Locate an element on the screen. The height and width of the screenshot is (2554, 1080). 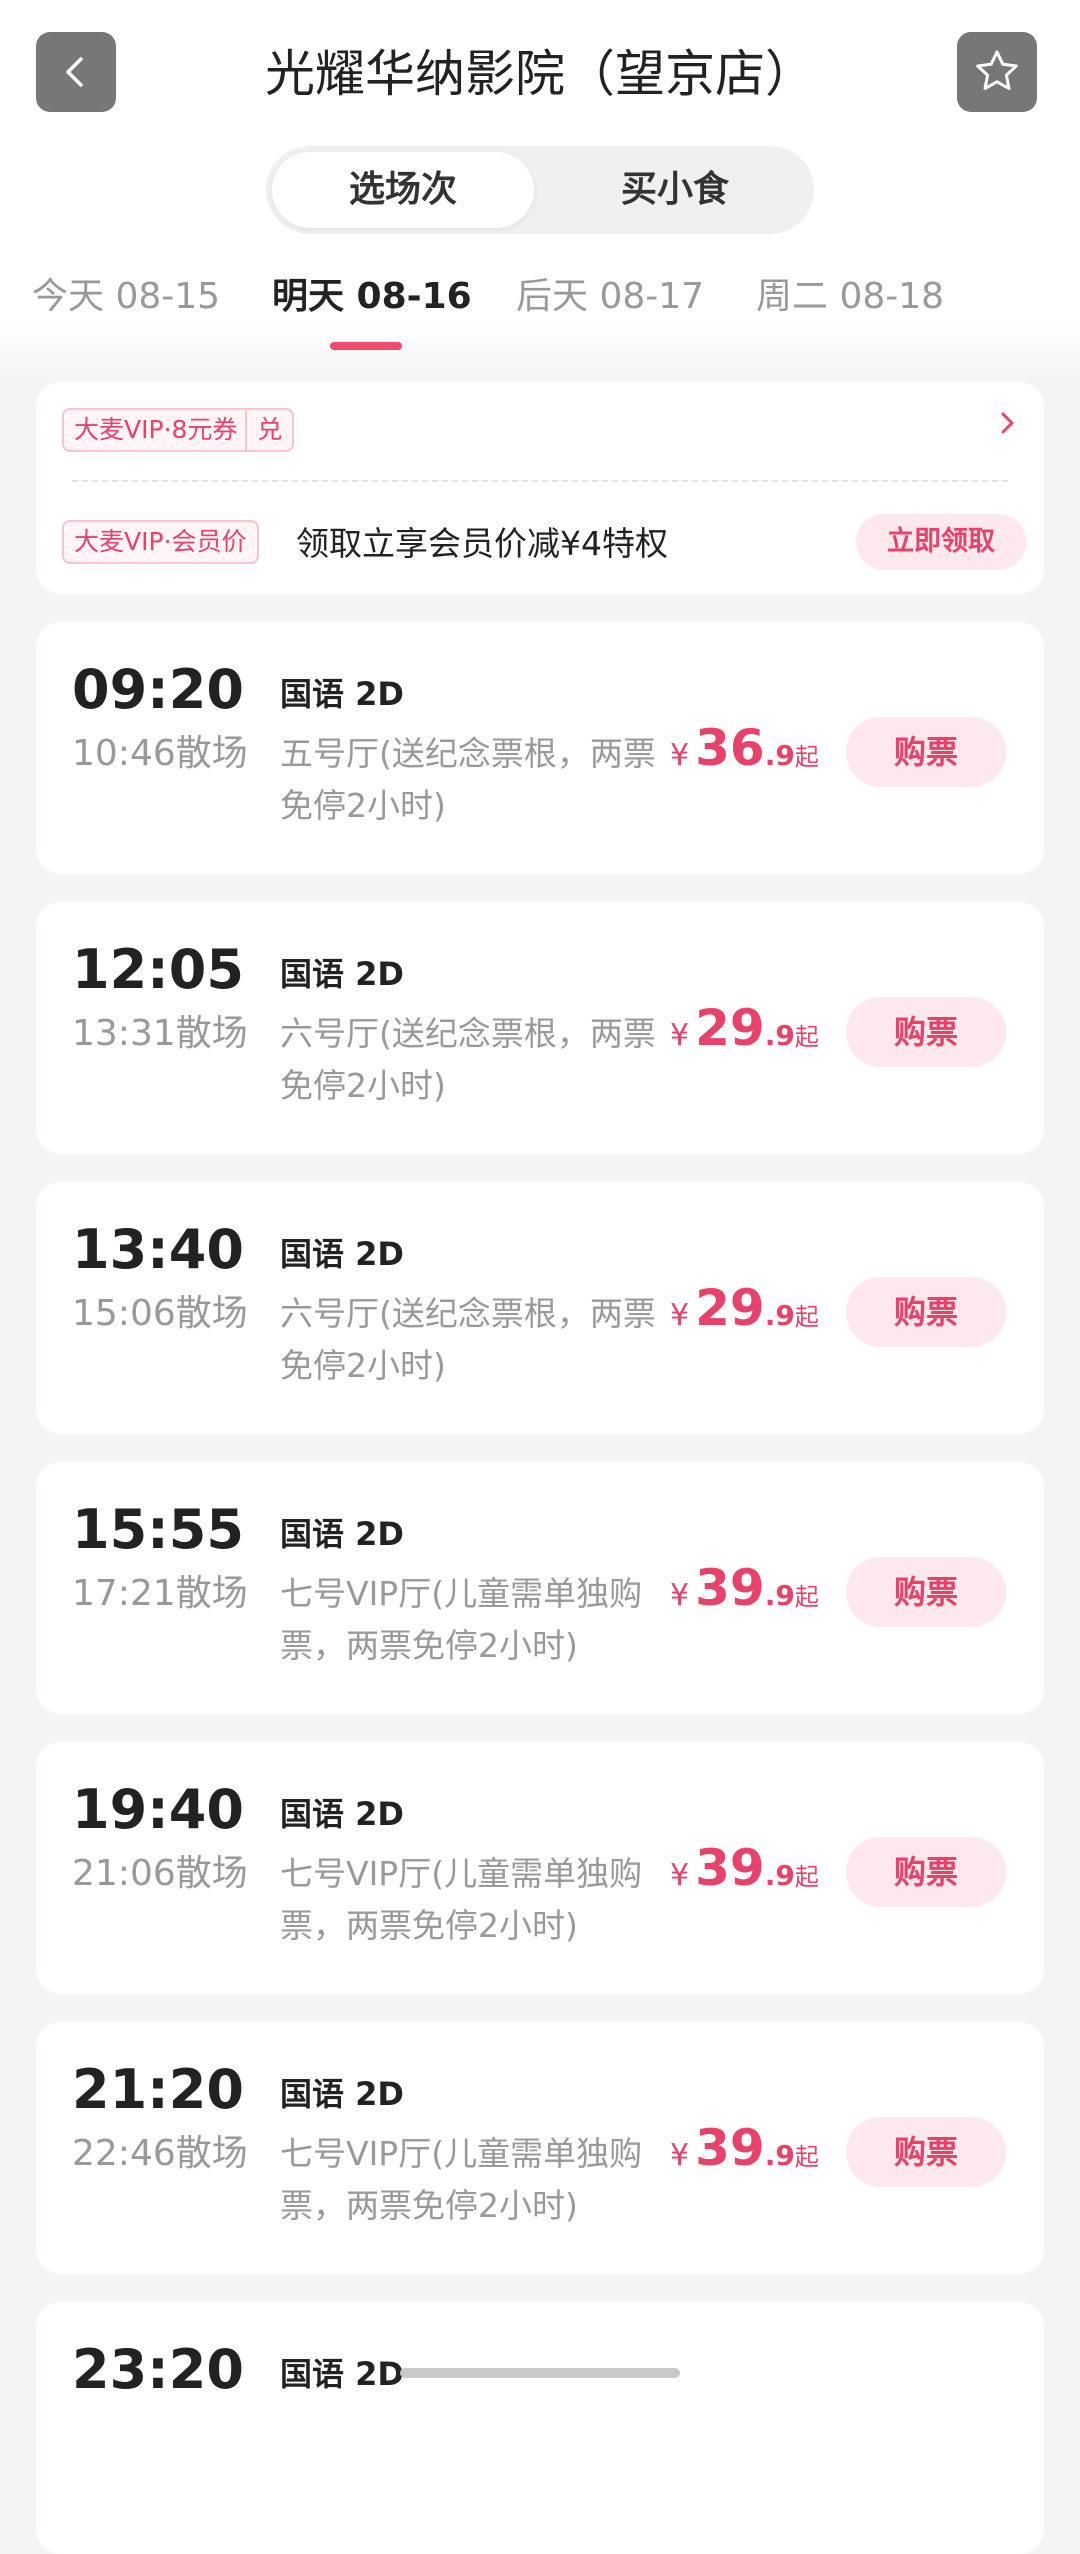
start-time: 15:55 is located at coordinates (158, 1529).